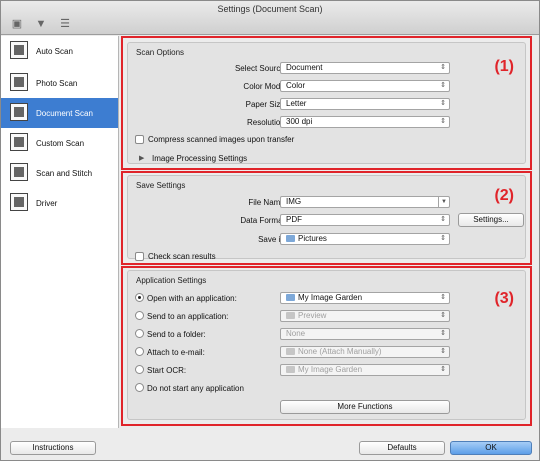  Describe the element at coordinates (365, 122) in the screenshot. I see `resolution-dropdown: 300 dpi ⇕` at that location.